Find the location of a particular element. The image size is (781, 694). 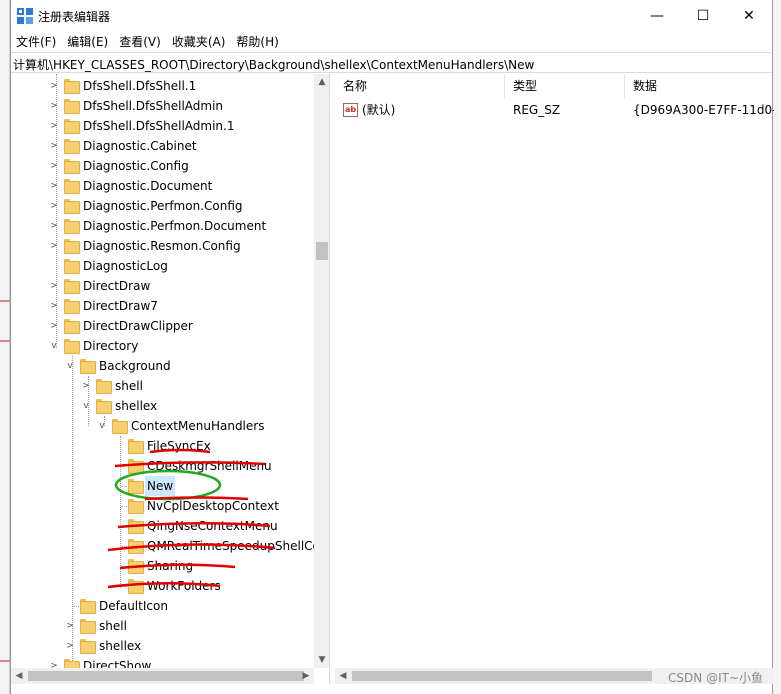

background-window-strip is located at coordinates (5, 347).